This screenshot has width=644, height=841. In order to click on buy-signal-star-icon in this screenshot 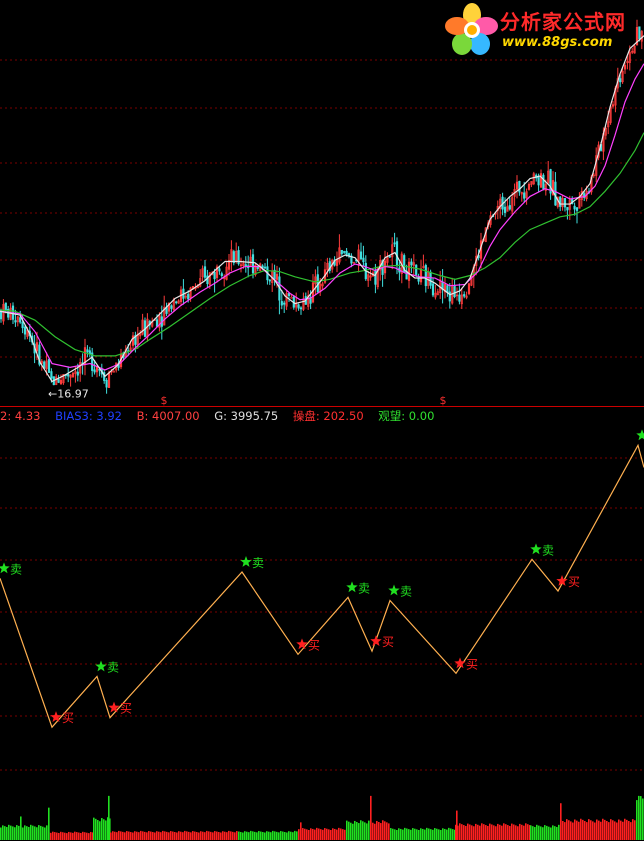, I will do `click(114, 707)`.